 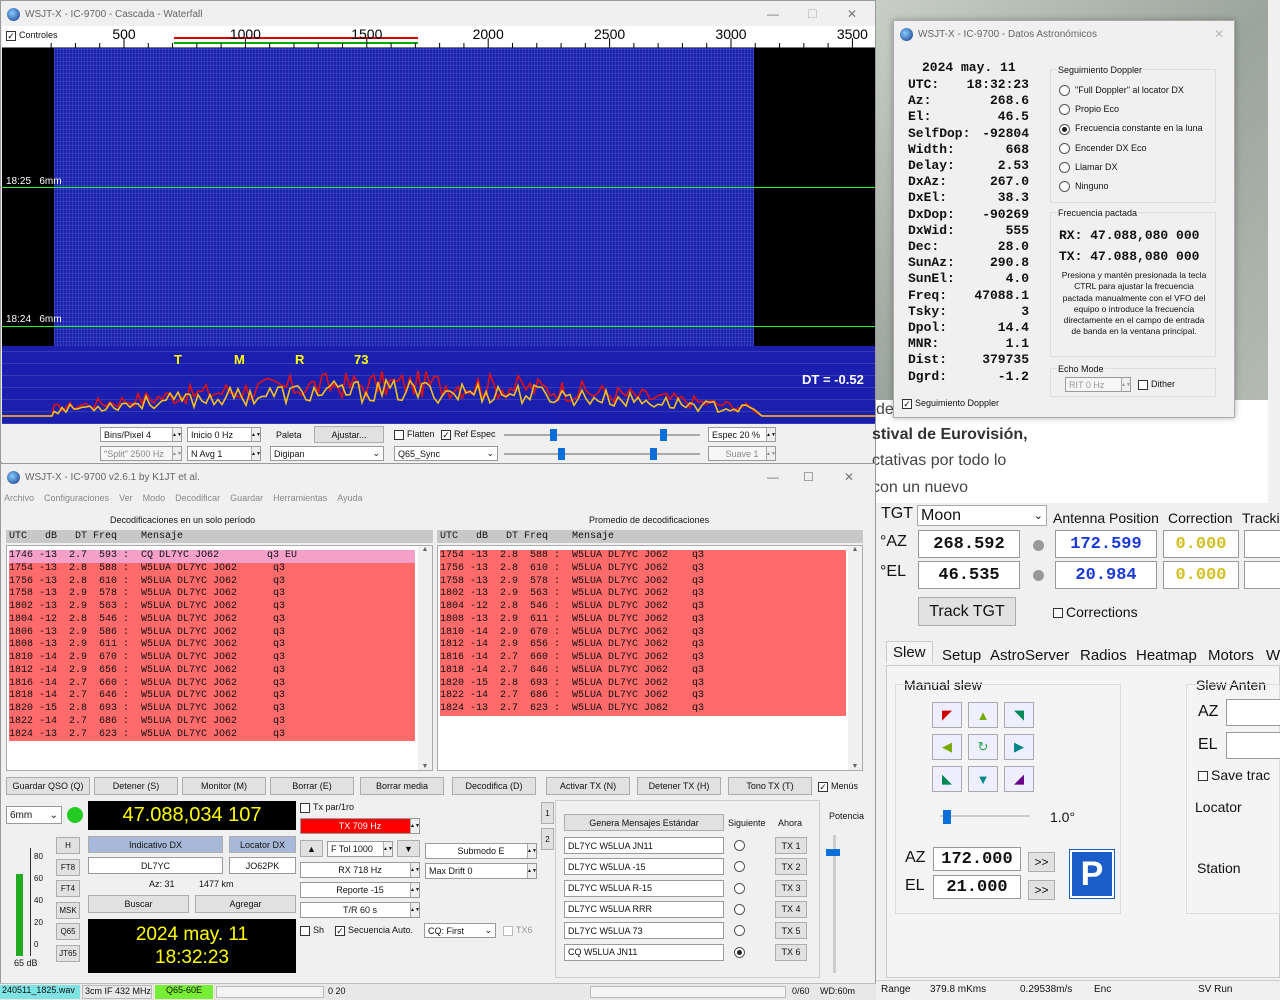 I want to click on park-icon: P, so click(x=1092, y=874).